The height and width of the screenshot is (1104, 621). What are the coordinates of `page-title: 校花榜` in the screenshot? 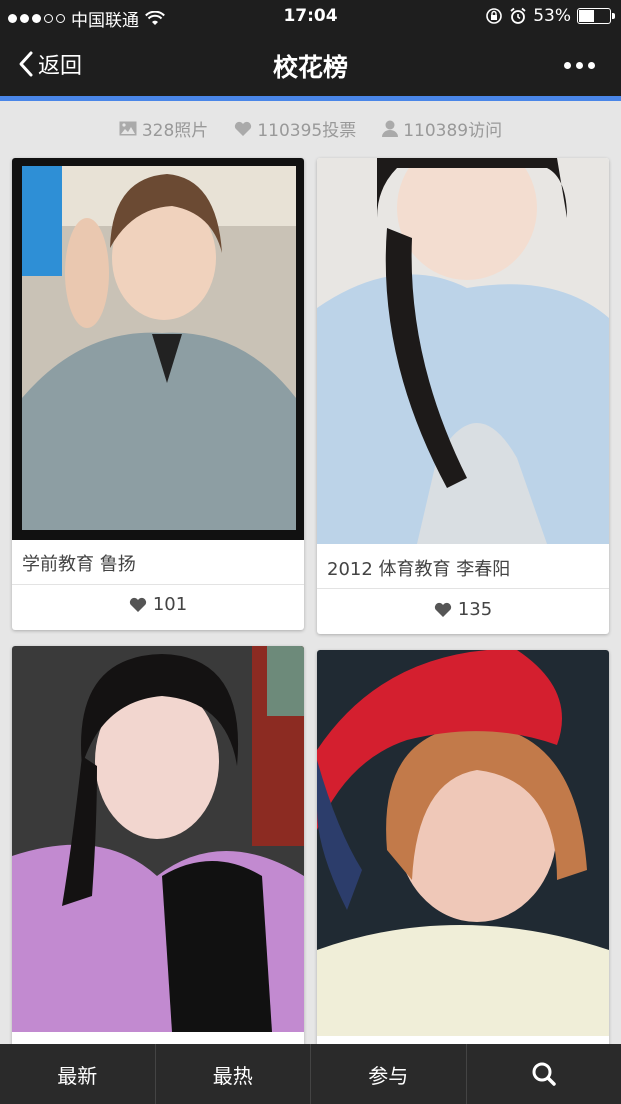 It's located at (310, 67).